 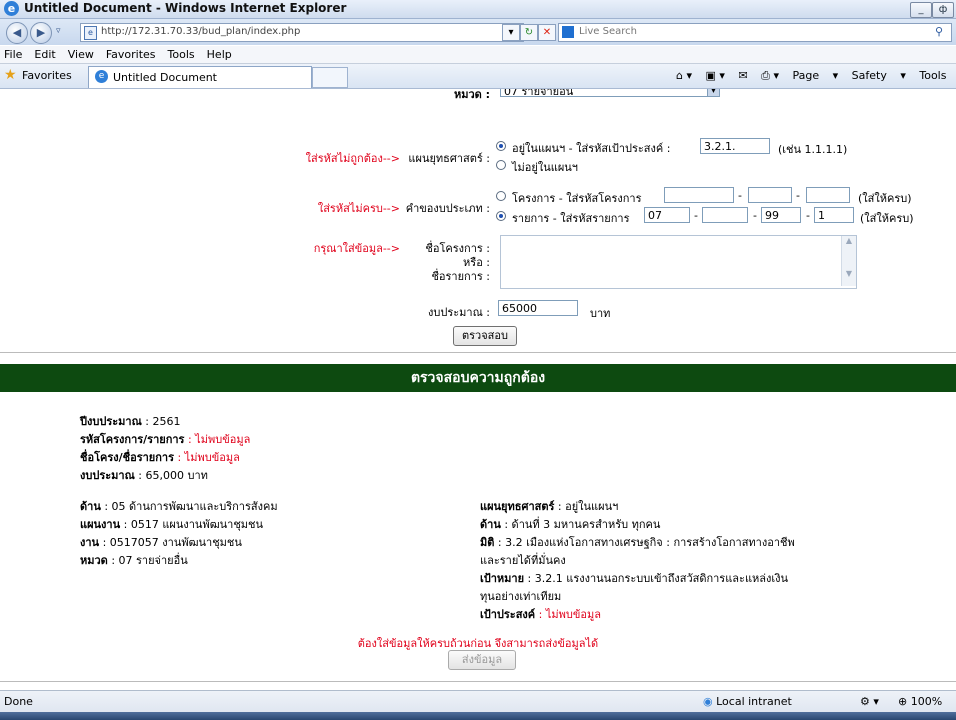 I want to click on zoom-value: 100%, so click(x=926, y=701).